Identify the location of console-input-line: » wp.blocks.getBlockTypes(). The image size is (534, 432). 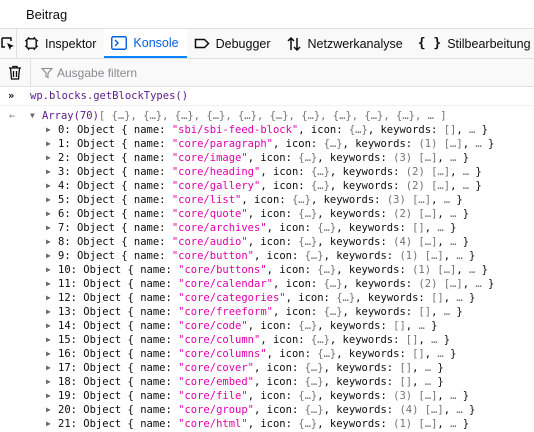
(267, 96).